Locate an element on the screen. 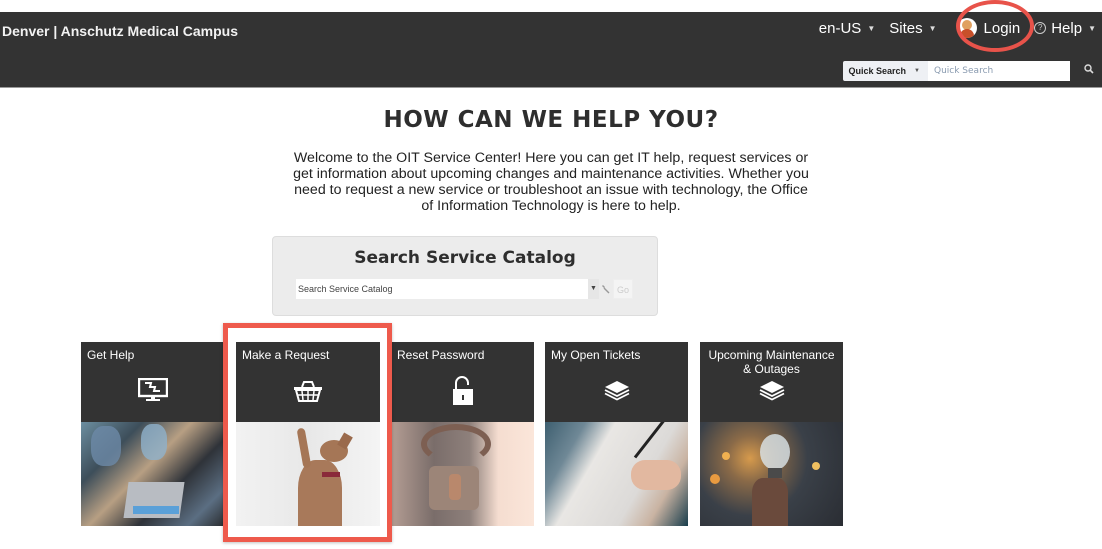 The height and width of the screenshot is (549, 1102). tile-make-a-request: Make a Request is located at coordinates (308, 434).